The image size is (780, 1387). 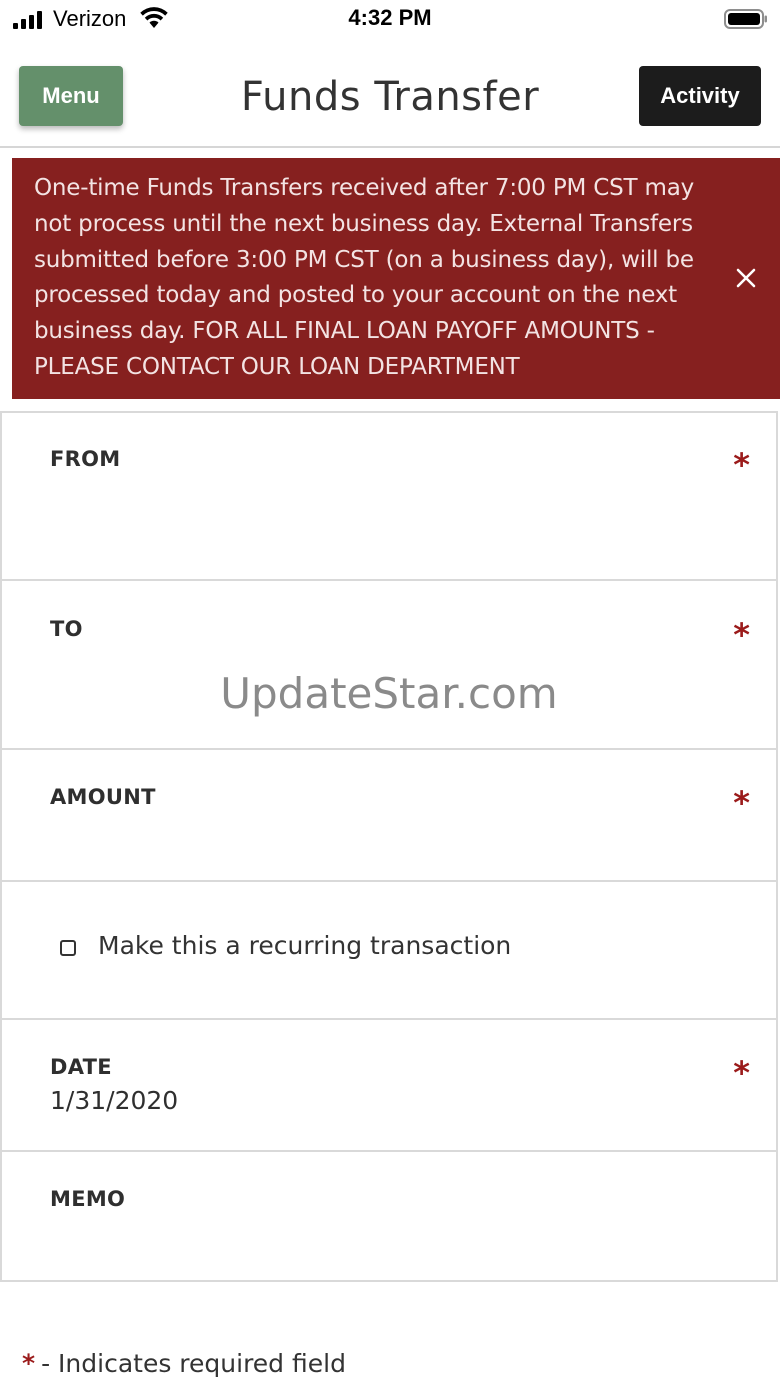 What do you see at coordinates (85, 459) in the screenshot?
I see `from-label: FROM` at bounding box center [85, 459].